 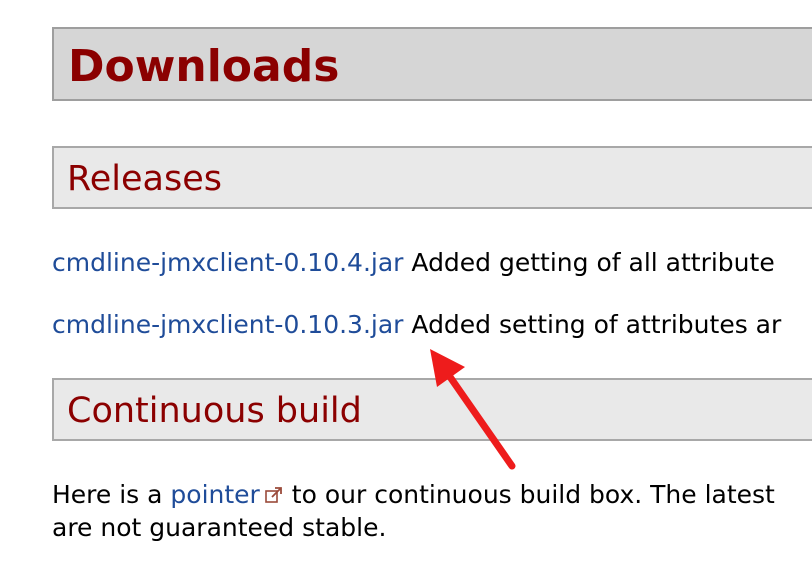 What do you see at coordinates (204, 66) in the screenshot?
I see `page-title: Downloads` at bounding box center [204, 66].